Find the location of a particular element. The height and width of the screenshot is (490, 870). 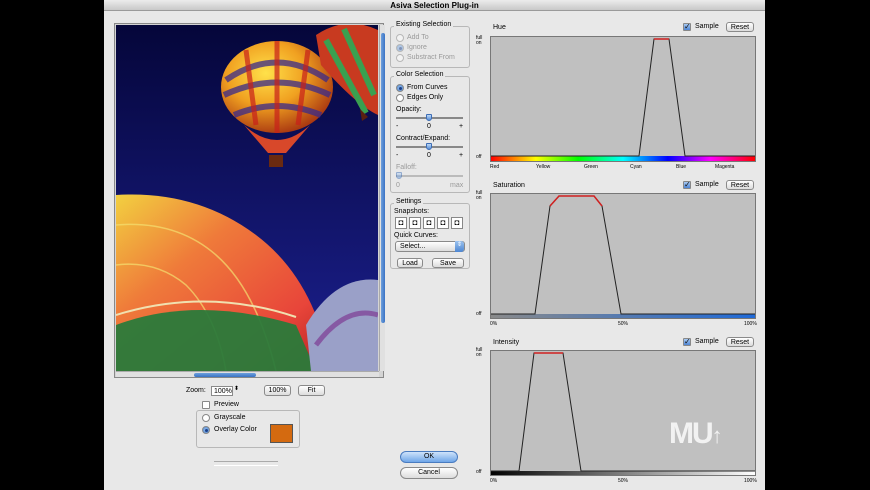

existing-selection-title: Existing Selection is located at coordinates (424, 24).